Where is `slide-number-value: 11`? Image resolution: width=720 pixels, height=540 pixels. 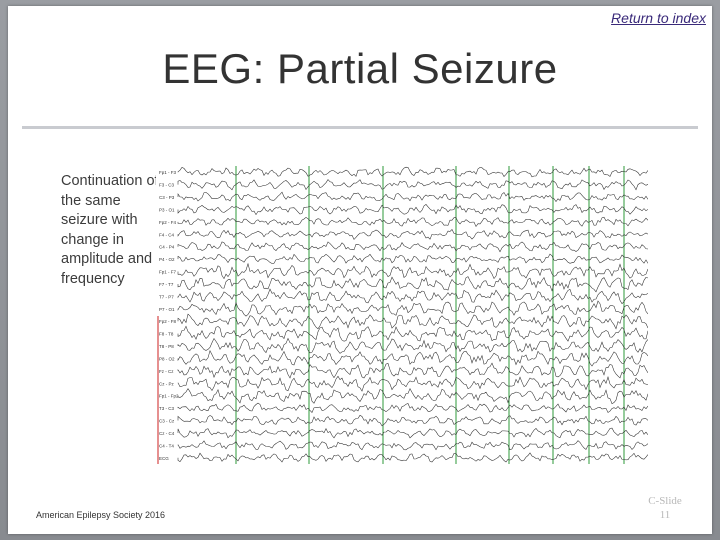 slide-number-value: 11 is located at coordinates (665, 515).